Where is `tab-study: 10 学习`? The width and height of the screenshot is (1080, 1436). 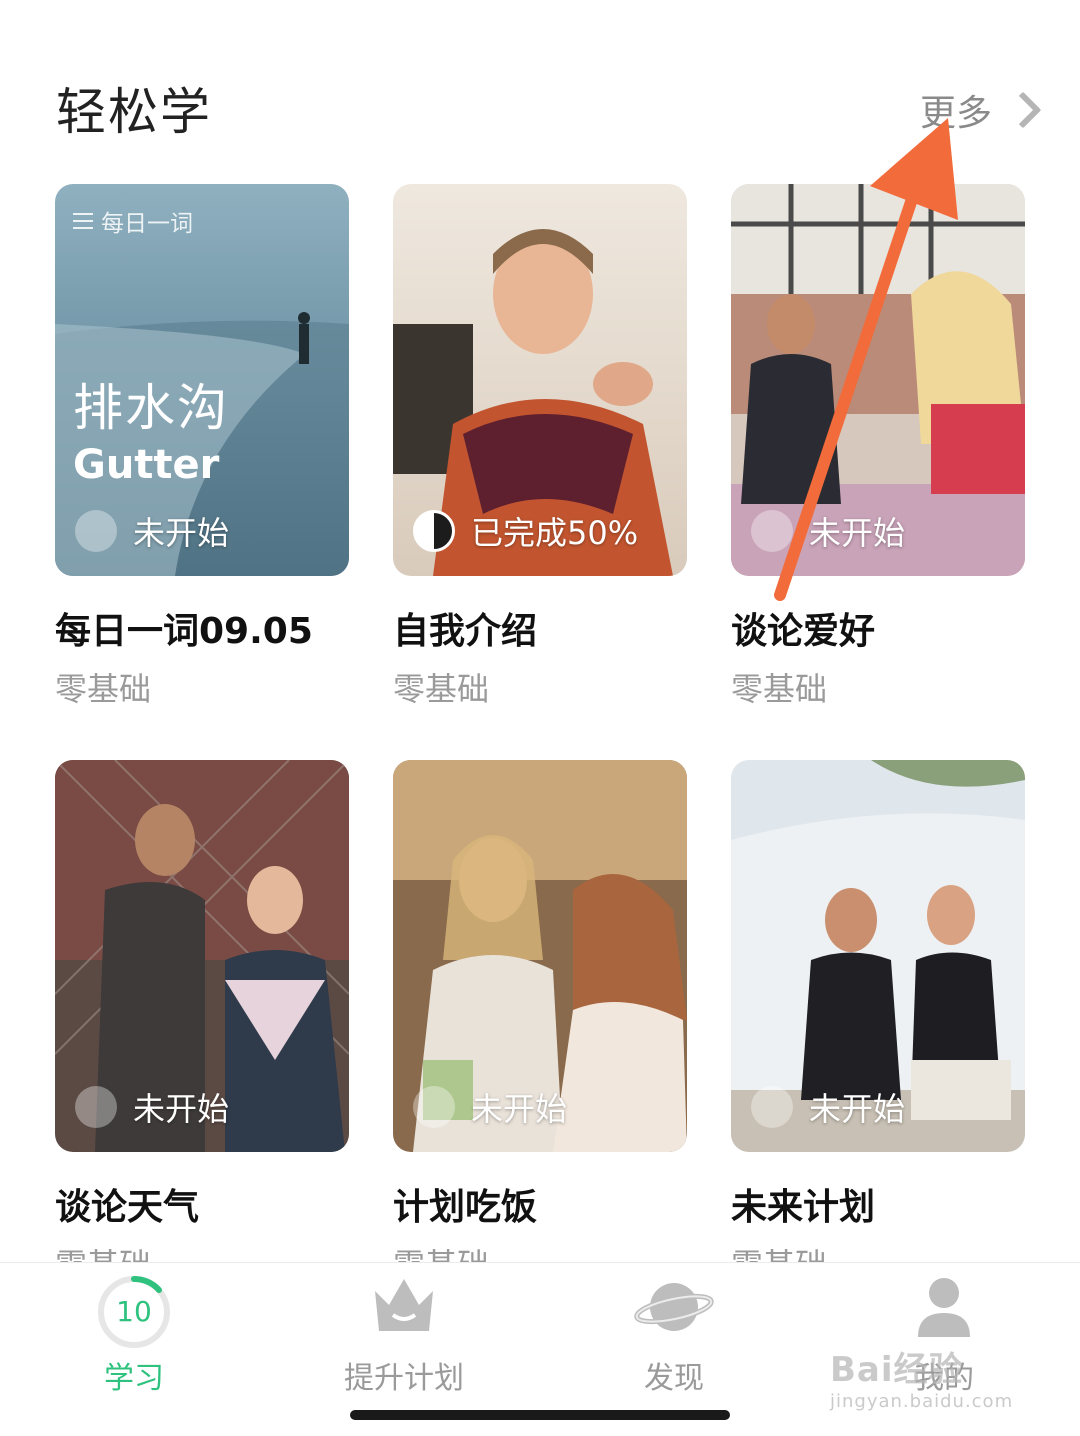
tab-study: 10 学习 is located at coordinates (134, 1333).